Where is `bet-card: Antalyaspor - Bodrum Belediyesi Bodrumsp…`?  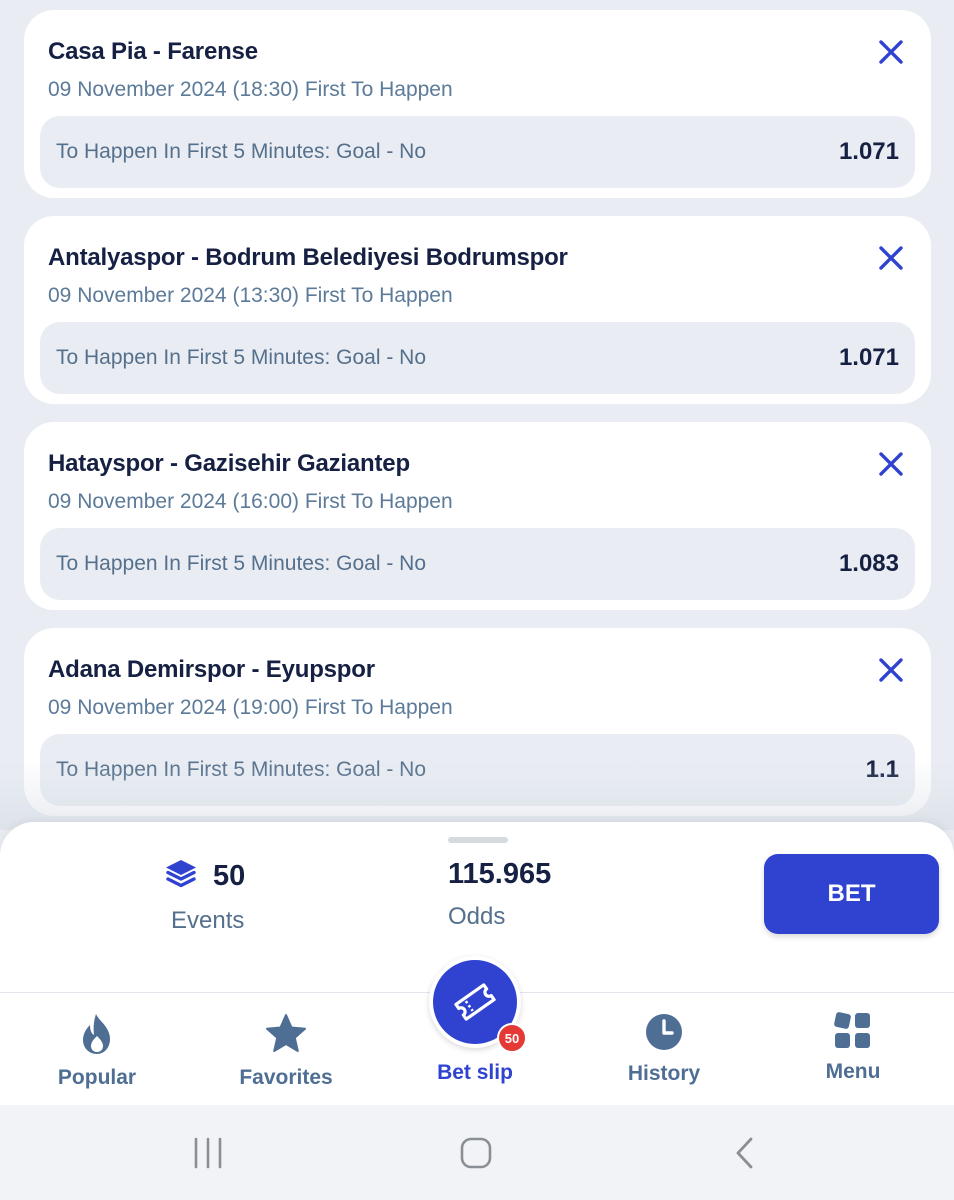
bet-card: Antalyaspor - Bodrum Belediyesi Bodrumsp… is located at coordinates (477, 310).